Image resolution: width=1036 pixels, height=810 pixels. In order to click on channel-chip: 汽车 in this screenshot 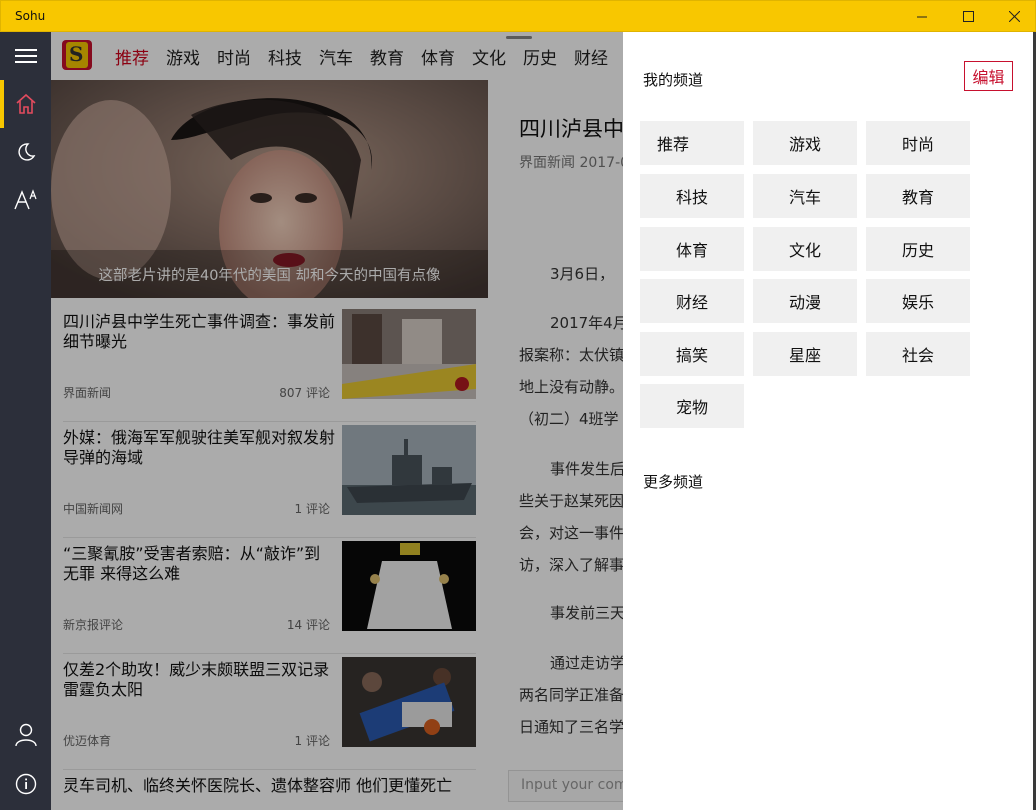, I will do `click(805, 196)`.